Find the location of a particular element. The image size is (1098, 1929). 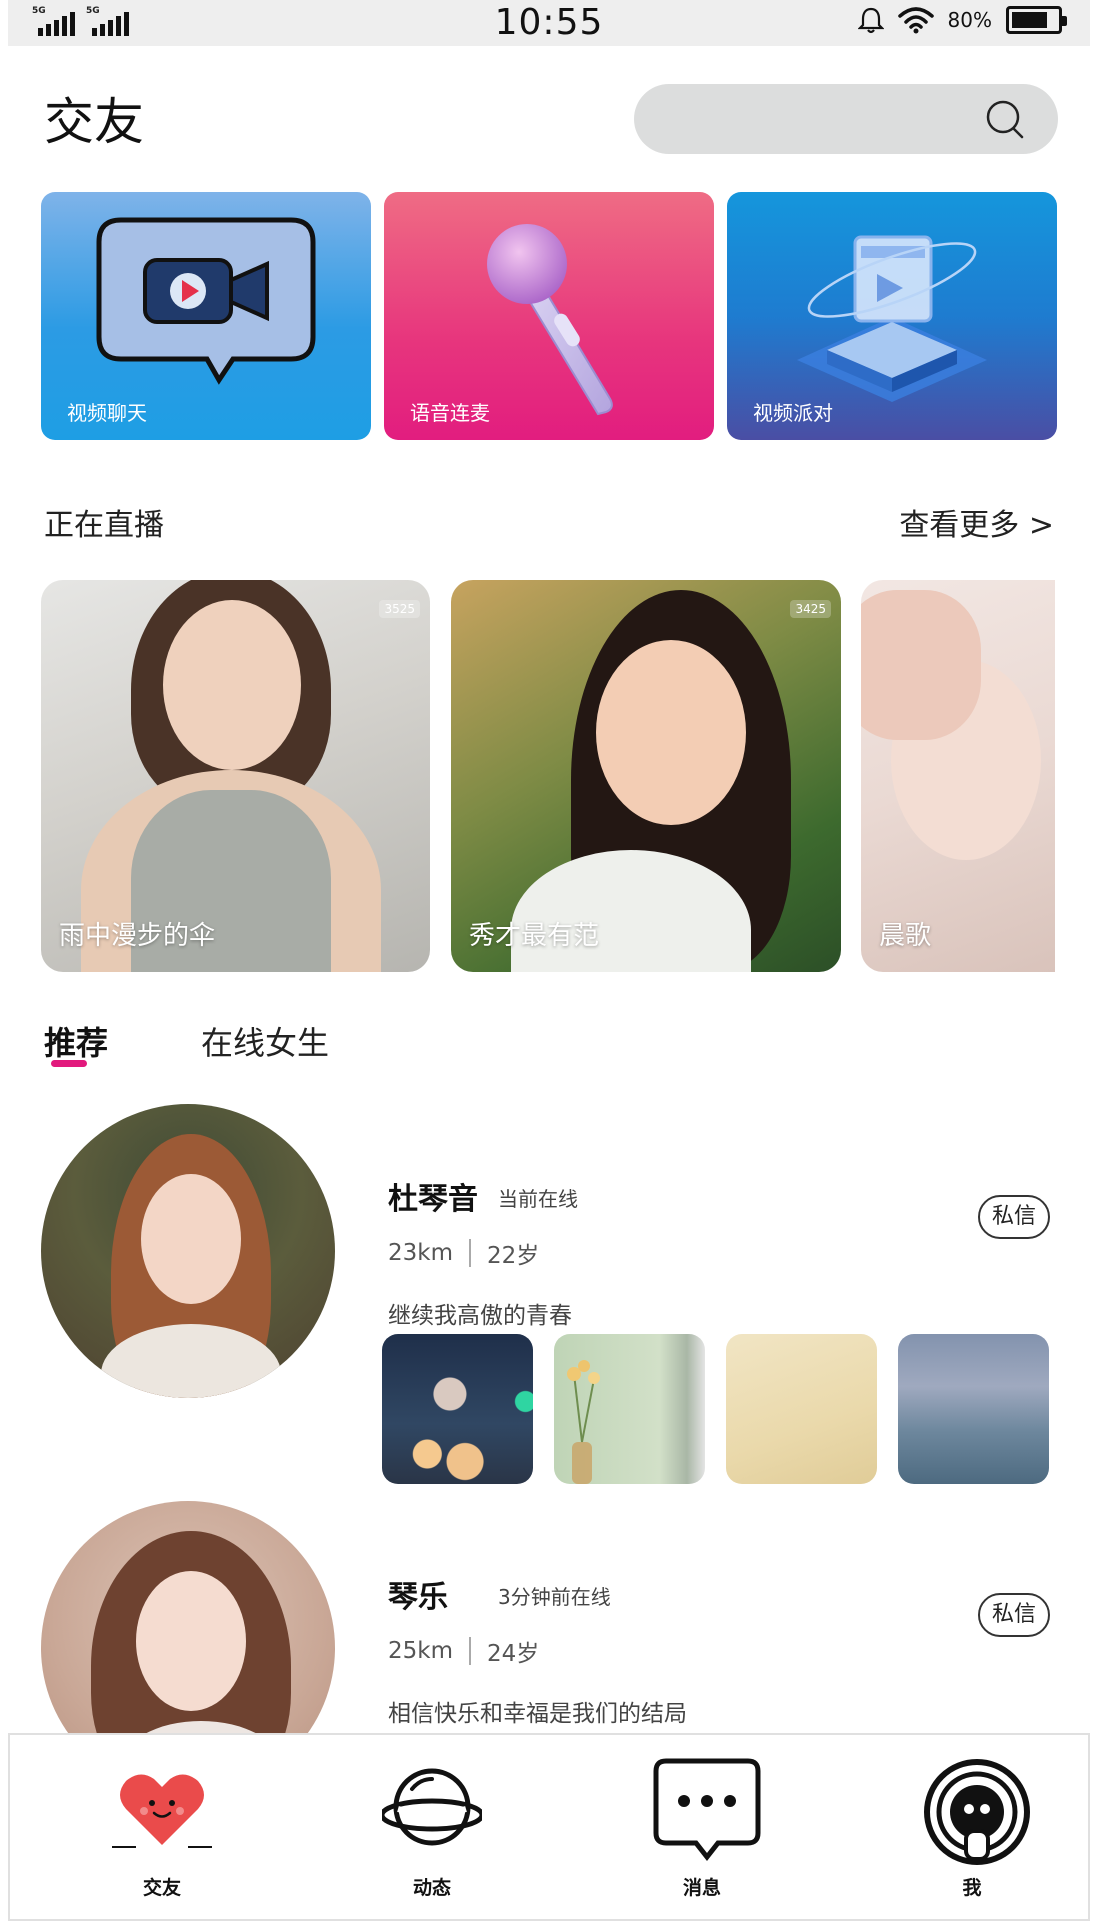

status-icons: 80% is located at coordinates (962, 20).